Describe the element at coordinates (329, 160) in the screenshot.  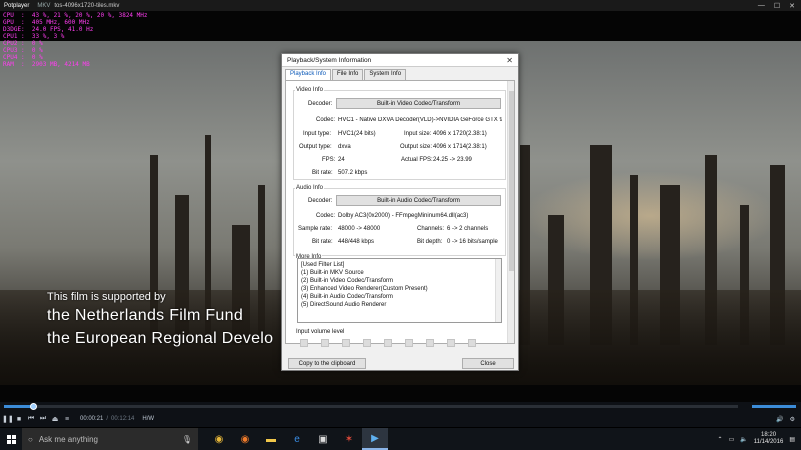
I see `fps-label: FPS:` at that location.